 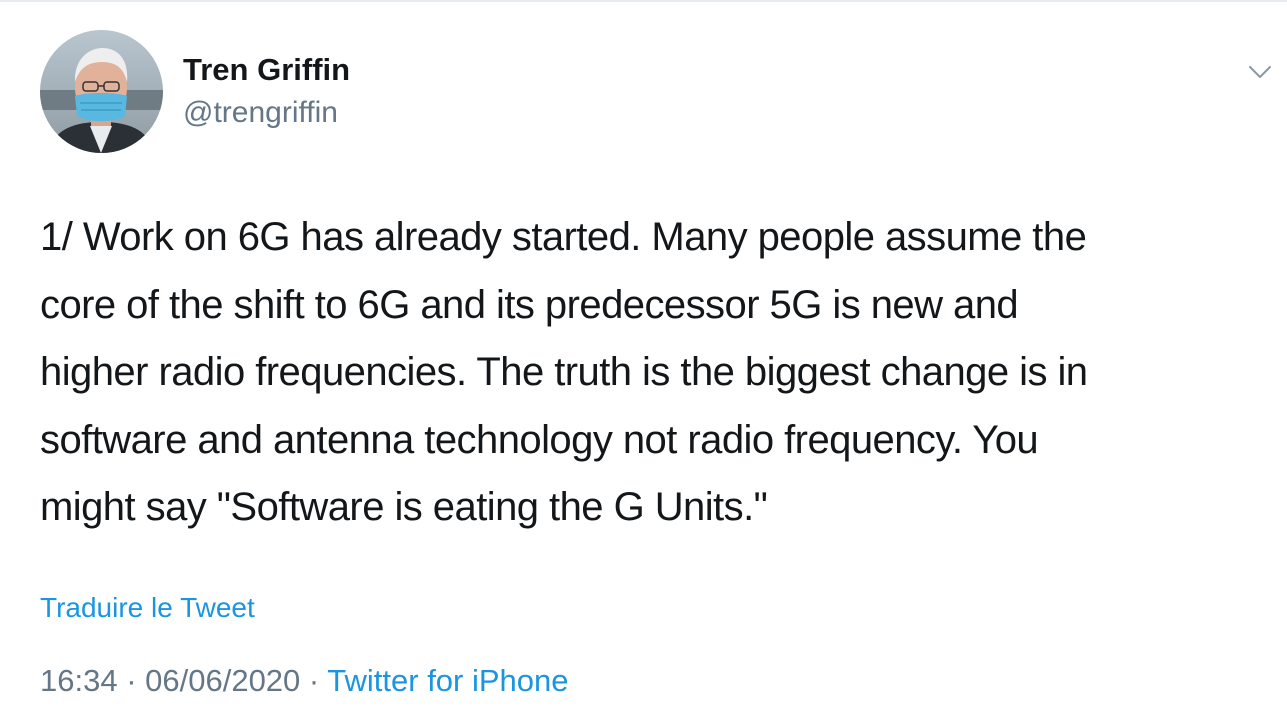 What do you see at coordinates (1260, 72) in the screenshot?
I see `chevron-down-icon` at bounding box center [1260, 72].